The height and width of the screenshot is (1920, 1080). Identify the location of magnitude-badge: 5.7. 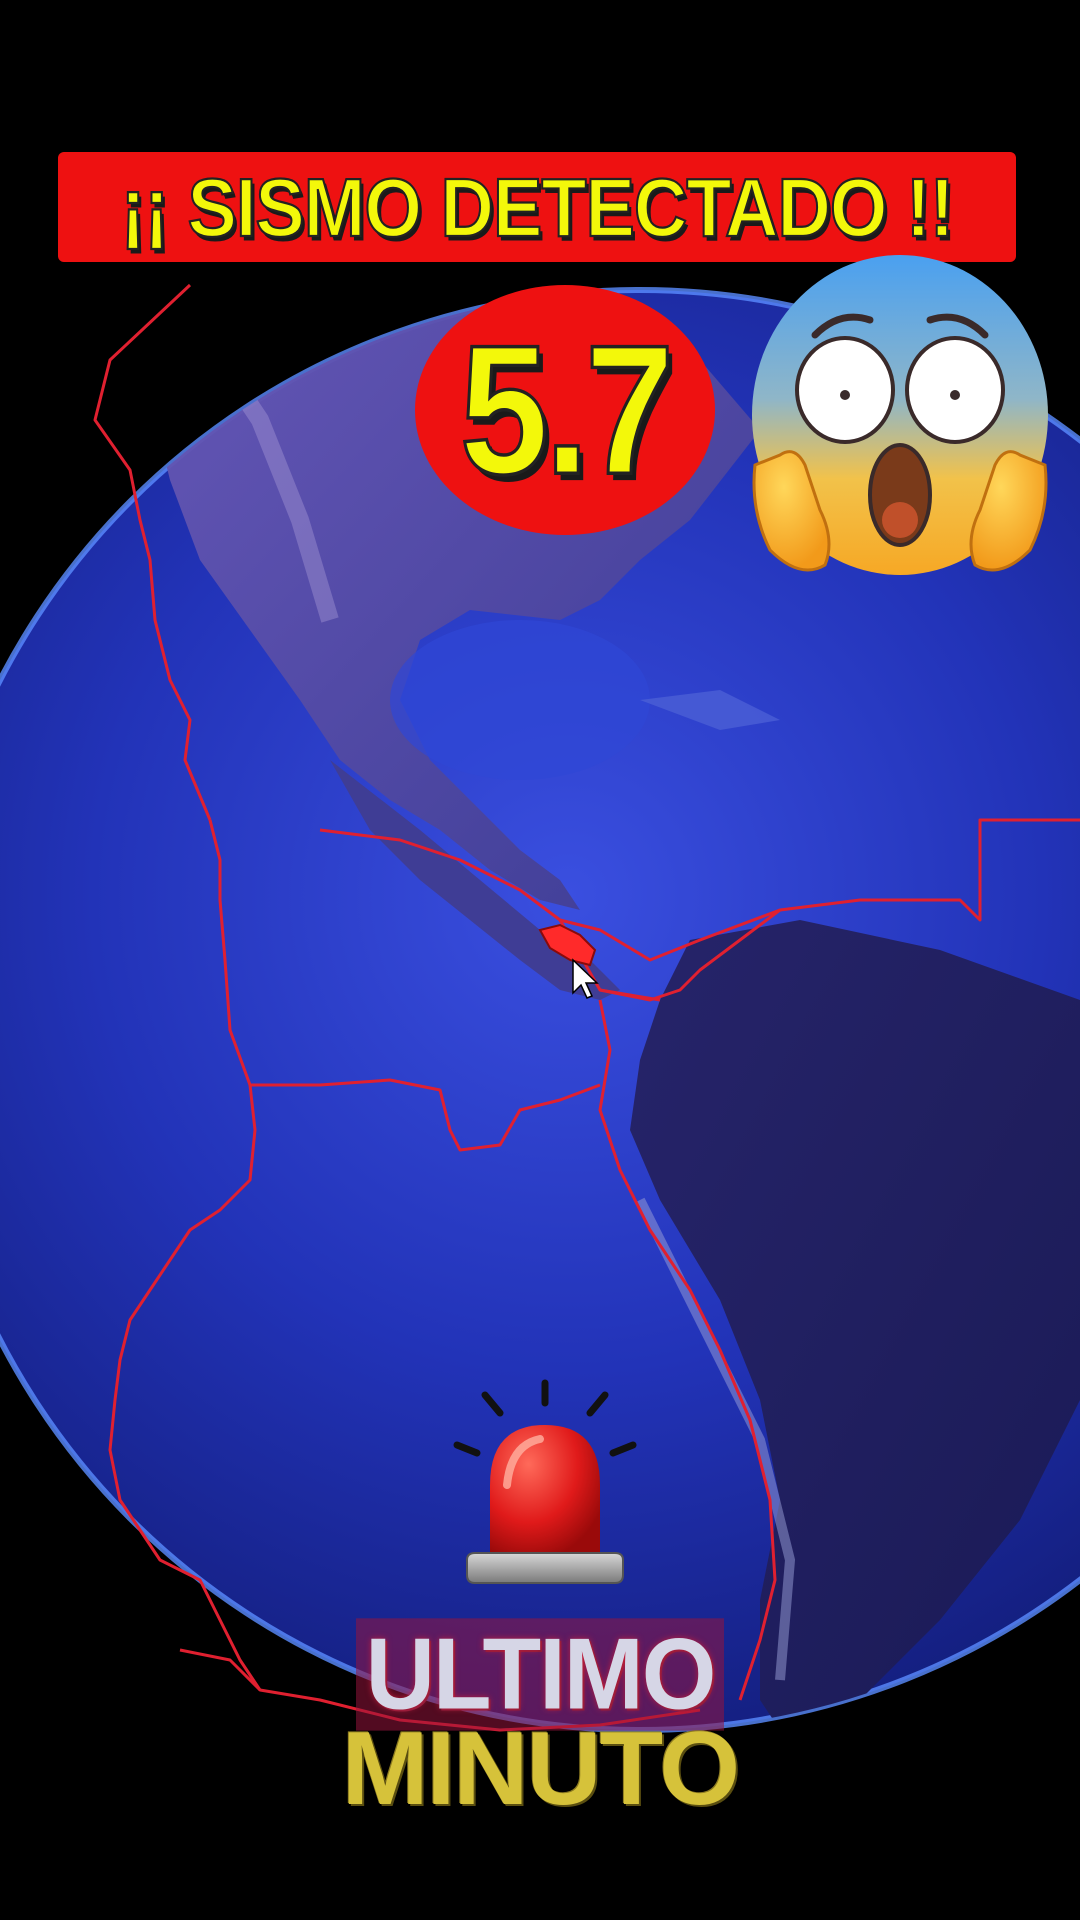
(565, 410).